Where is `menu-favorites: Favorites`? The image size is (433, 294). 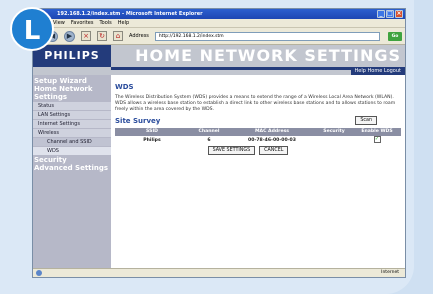
menu-favorites: Favorites is located at coordinates (82, 23).